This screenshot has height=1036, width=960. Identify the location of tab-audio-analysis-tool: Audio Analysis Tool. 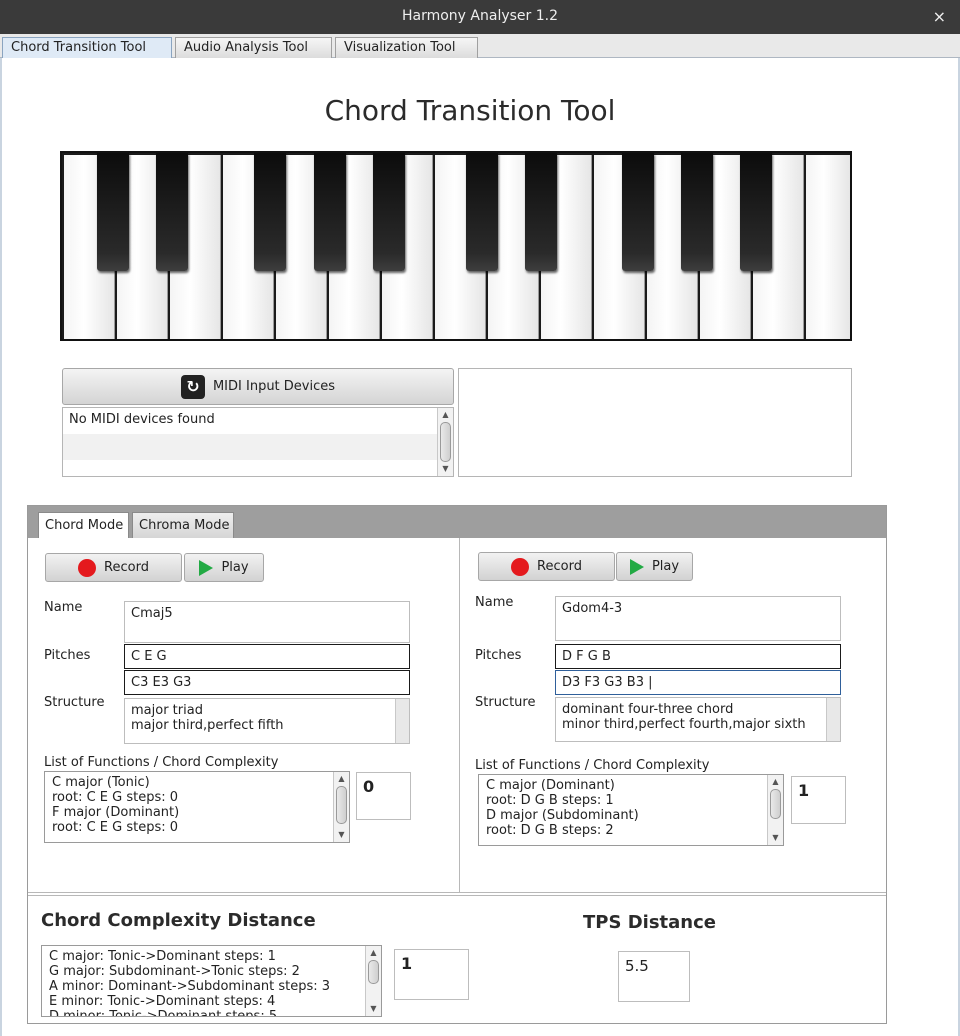
(253, 47).